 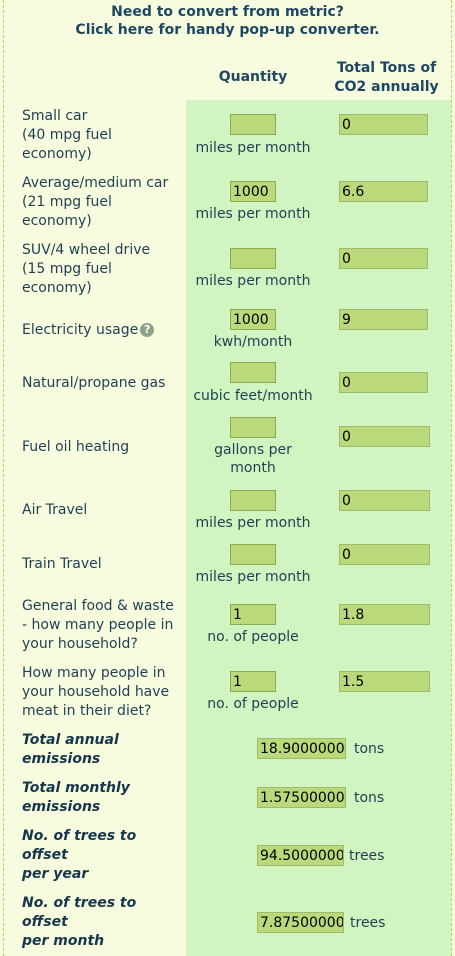 I want to click on trees-per-year-suffix: trees, so click(x=367, y=856).